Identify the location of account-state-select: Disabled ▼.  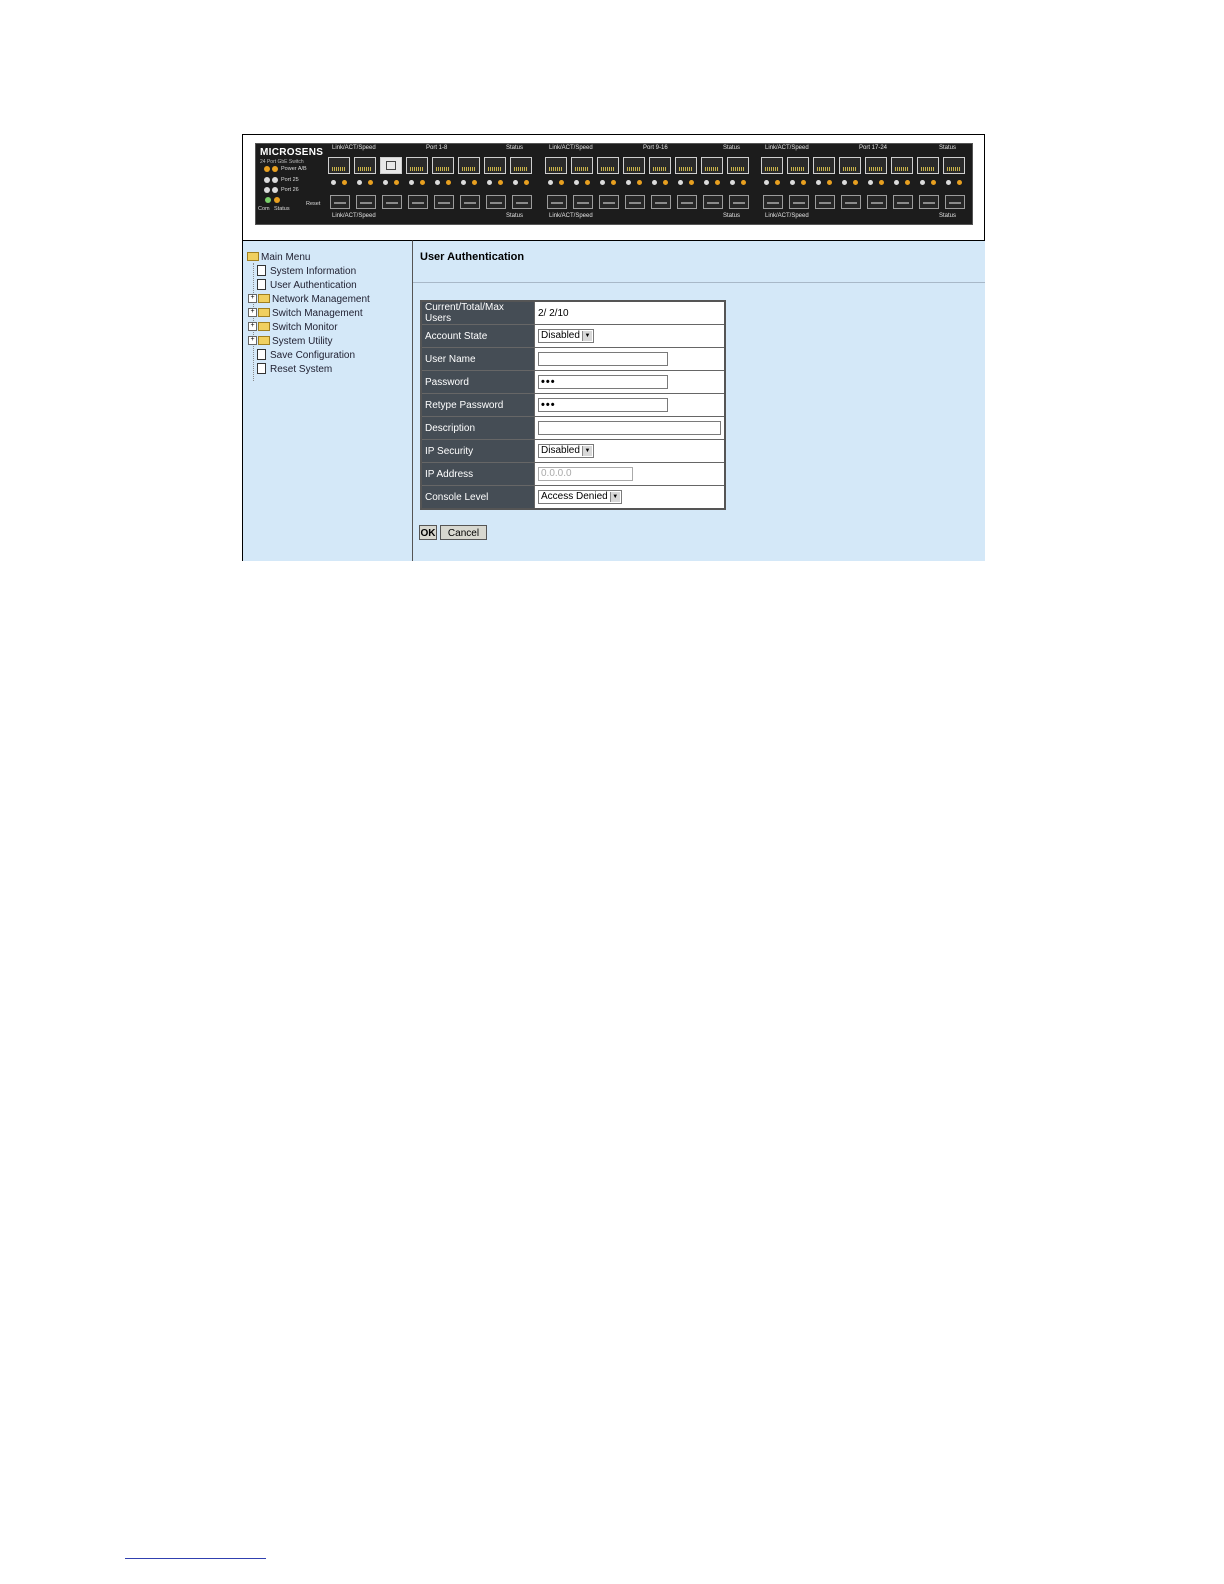
(566, 336).